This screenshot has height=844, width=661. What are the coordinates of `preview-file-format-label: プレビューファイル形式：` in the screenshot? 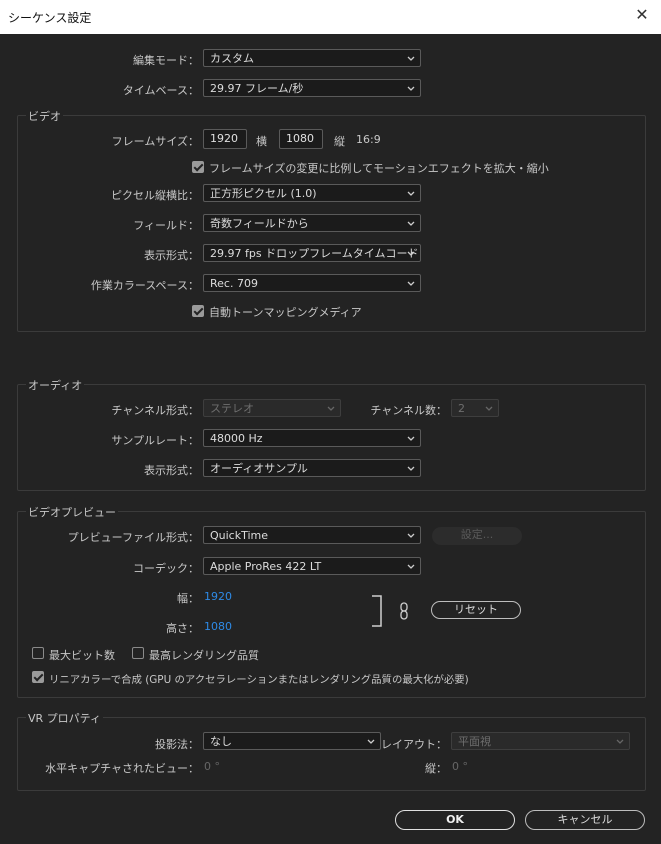 It's located at (133, 537).